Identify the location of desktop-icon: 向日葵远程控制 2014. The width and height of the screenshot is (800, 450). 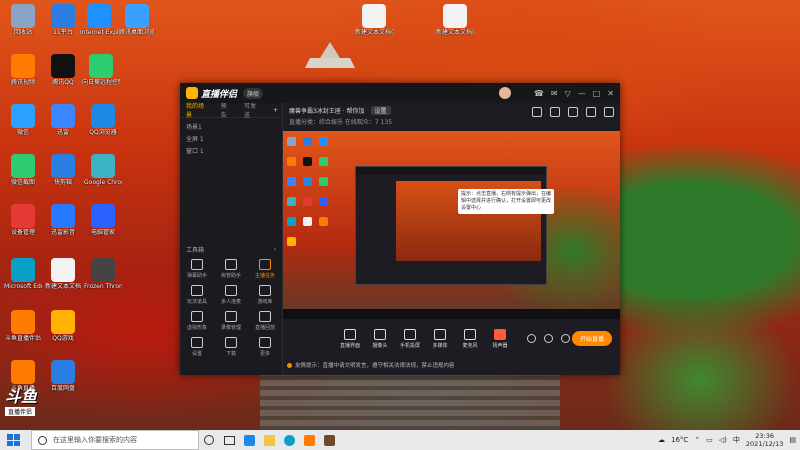
(101, 70).